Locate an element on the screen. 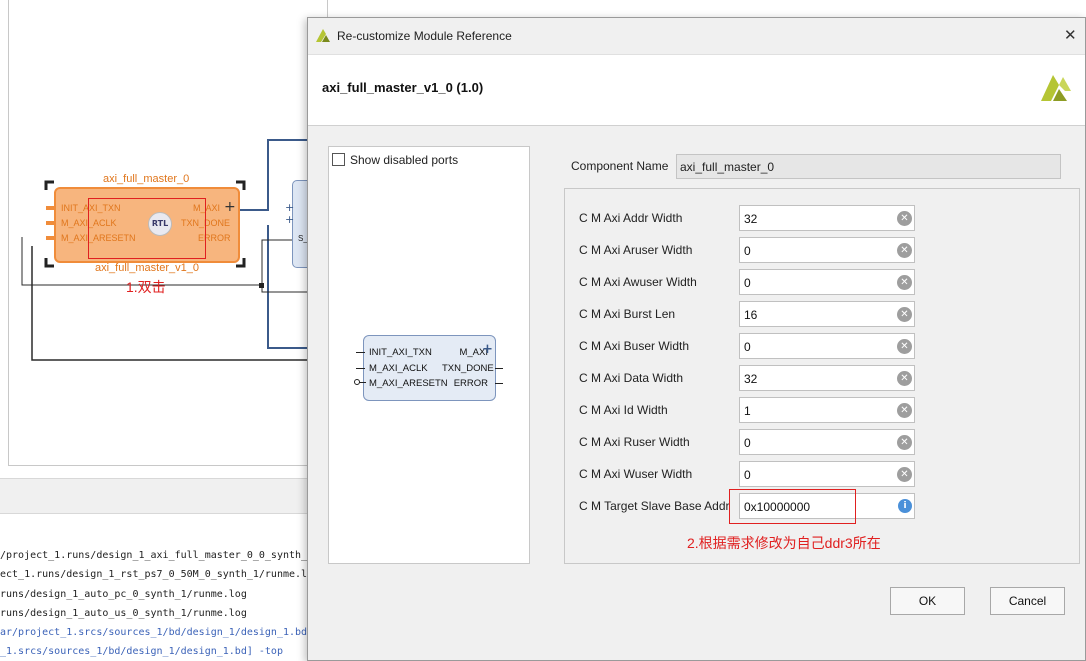 The height and width of the screenshot is (661, 1086). param-label-wuser-width: C M Axi Wuser Width is located at coordinates (636, 474).